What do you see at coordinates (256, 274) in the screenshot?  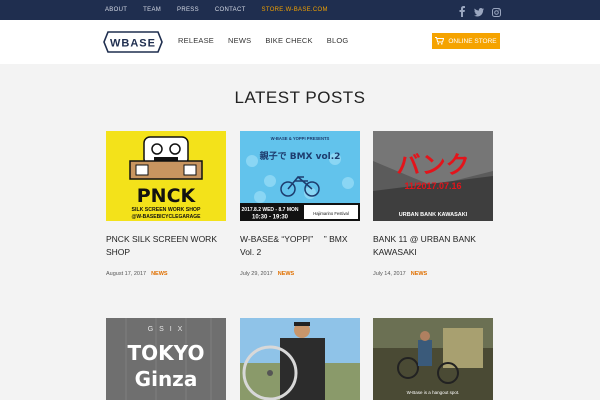 I see `post-date: July 29, 2017` at bounding box center [256, 274].